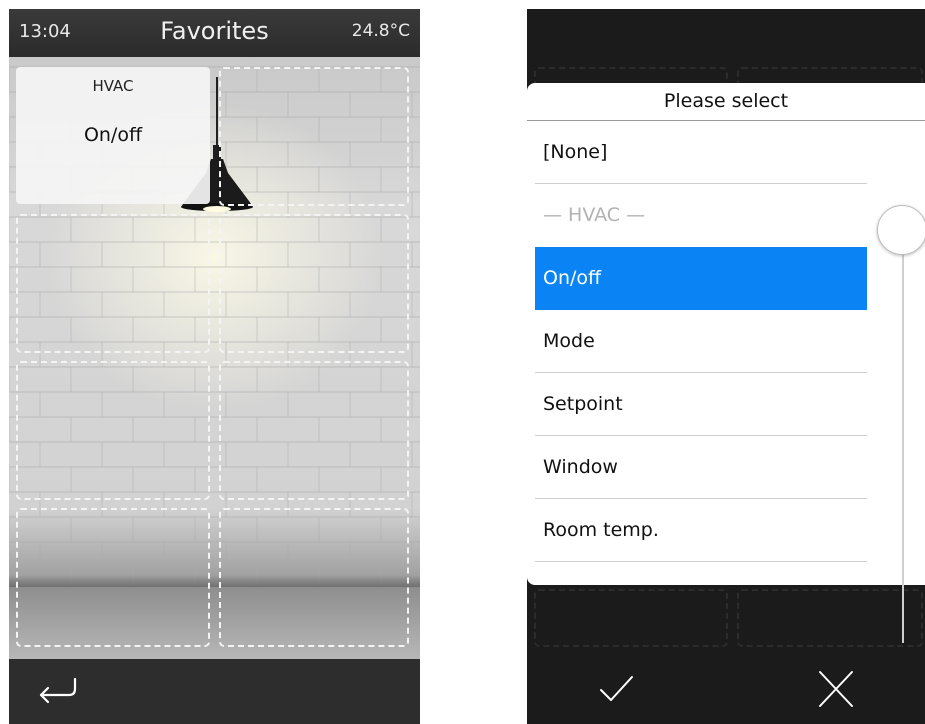 The height and width of the screenshot is (724, 925). What do you see at coordinates (594, 215) in the screenshot?
I see `option-group-header: — HVAC —` at bounding box center [594, 215].